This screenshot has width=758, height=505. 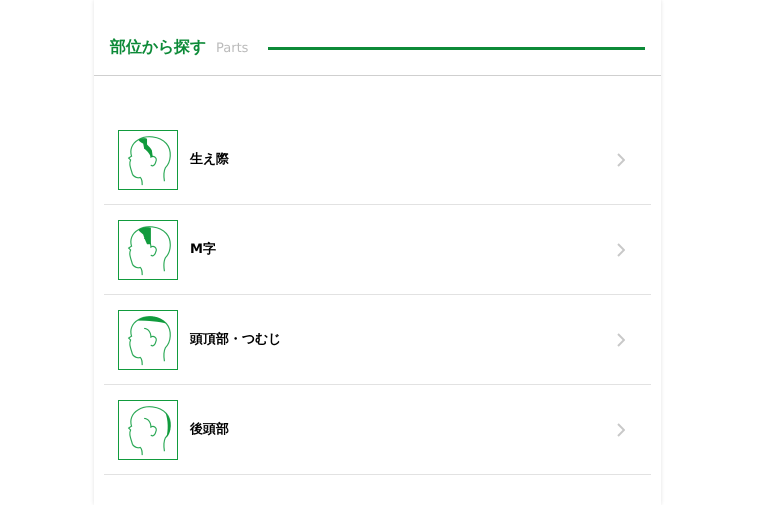 I want to click on section-subtitle: Parts, so click(x=232, y=48).